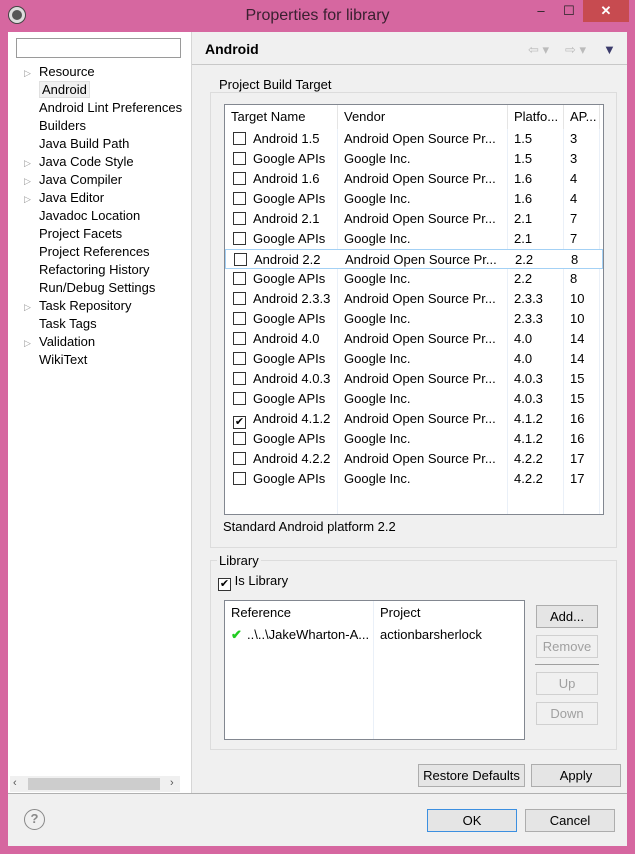 This screenshot has width=635, height=854. What do you see at coordinates (57, 90) in the screenshot?
I see `sidebar-item: Android` at bounding box center [57, 90].